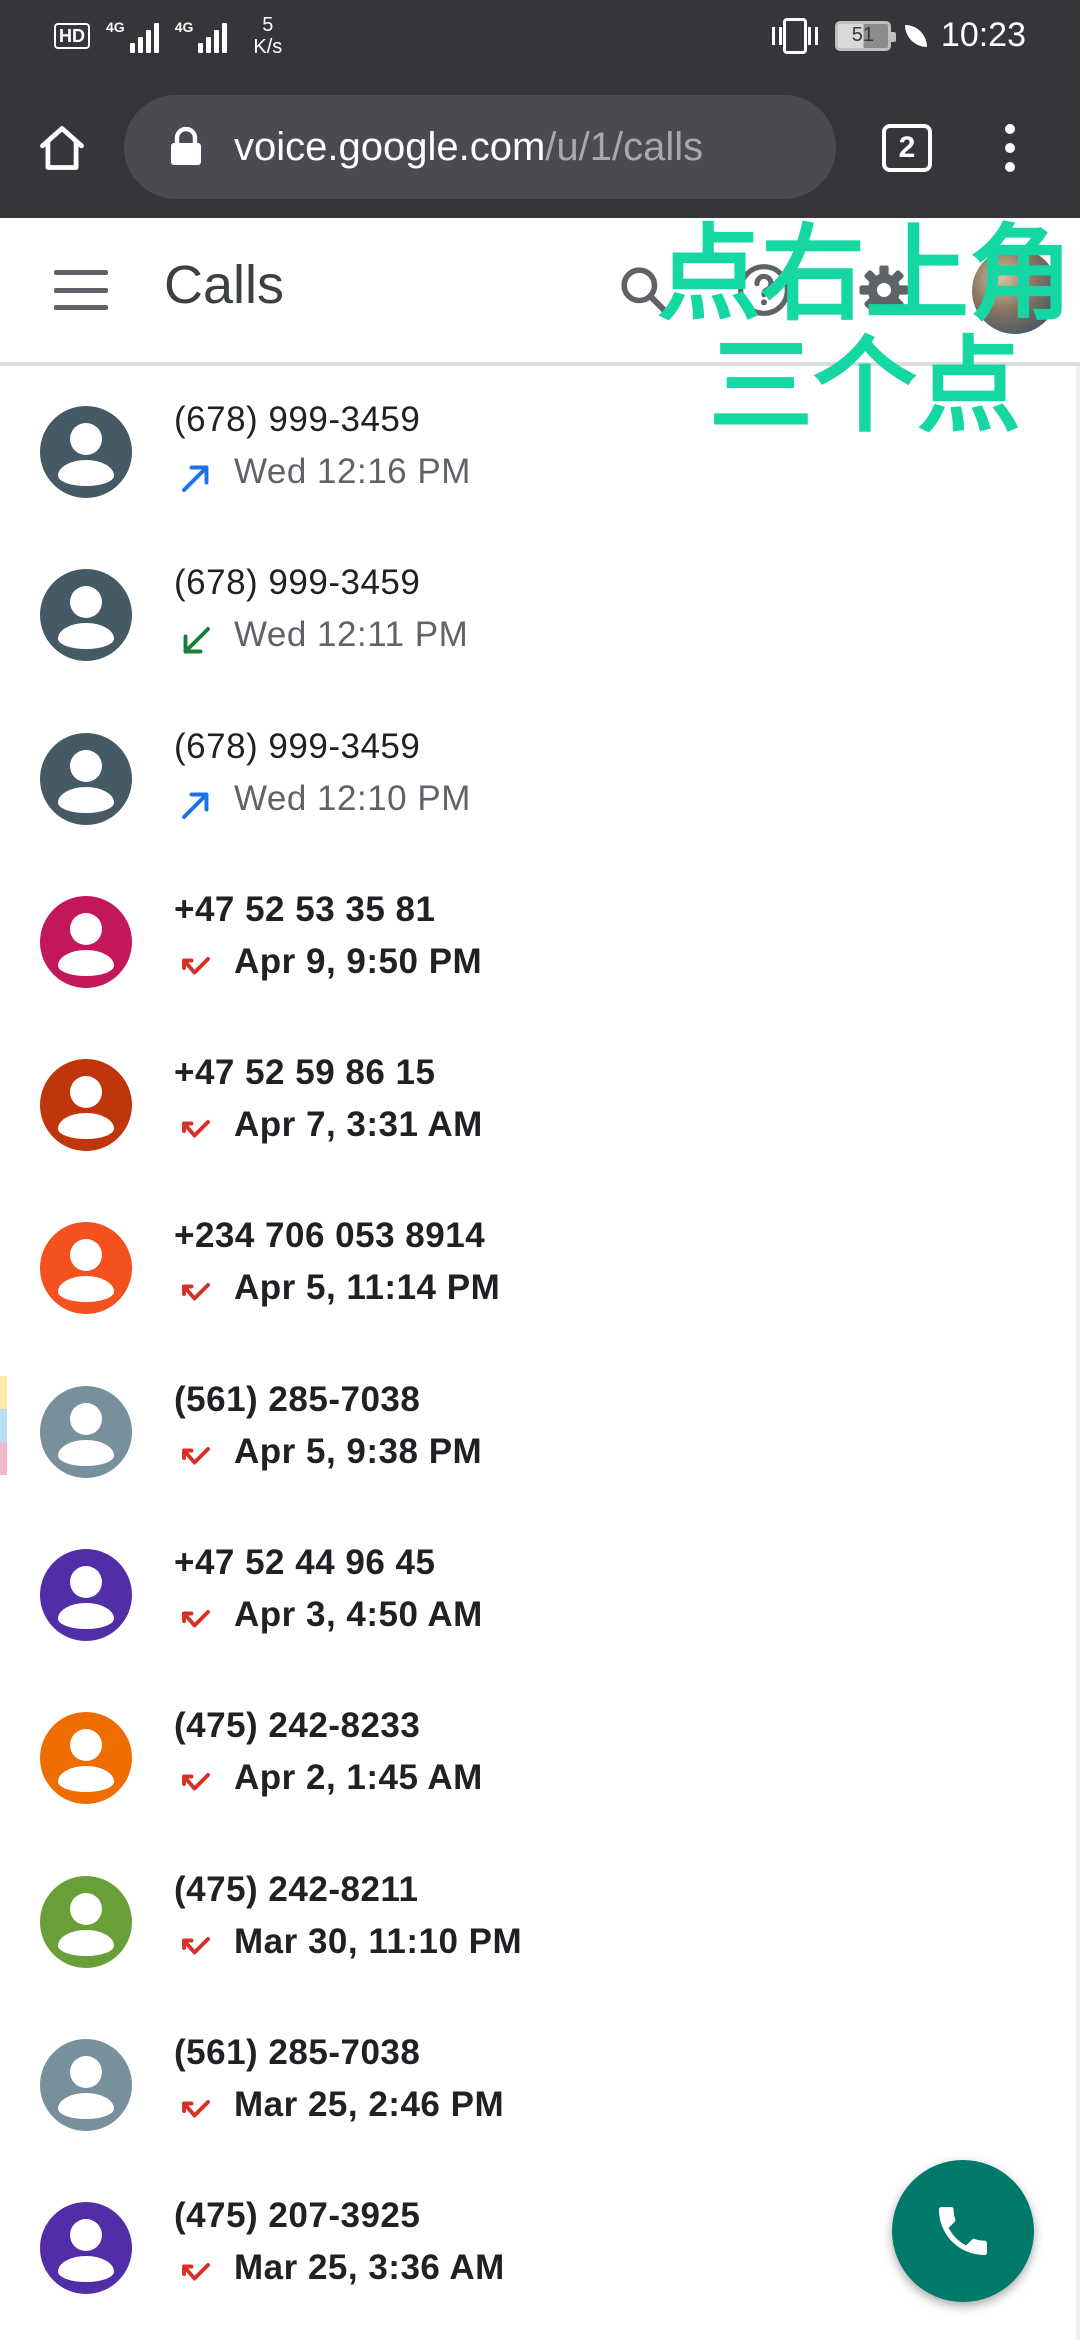  Describe the element at coordinates (624, 146) in the screenshot. I see `url-path: /u/1/calls` at that location.